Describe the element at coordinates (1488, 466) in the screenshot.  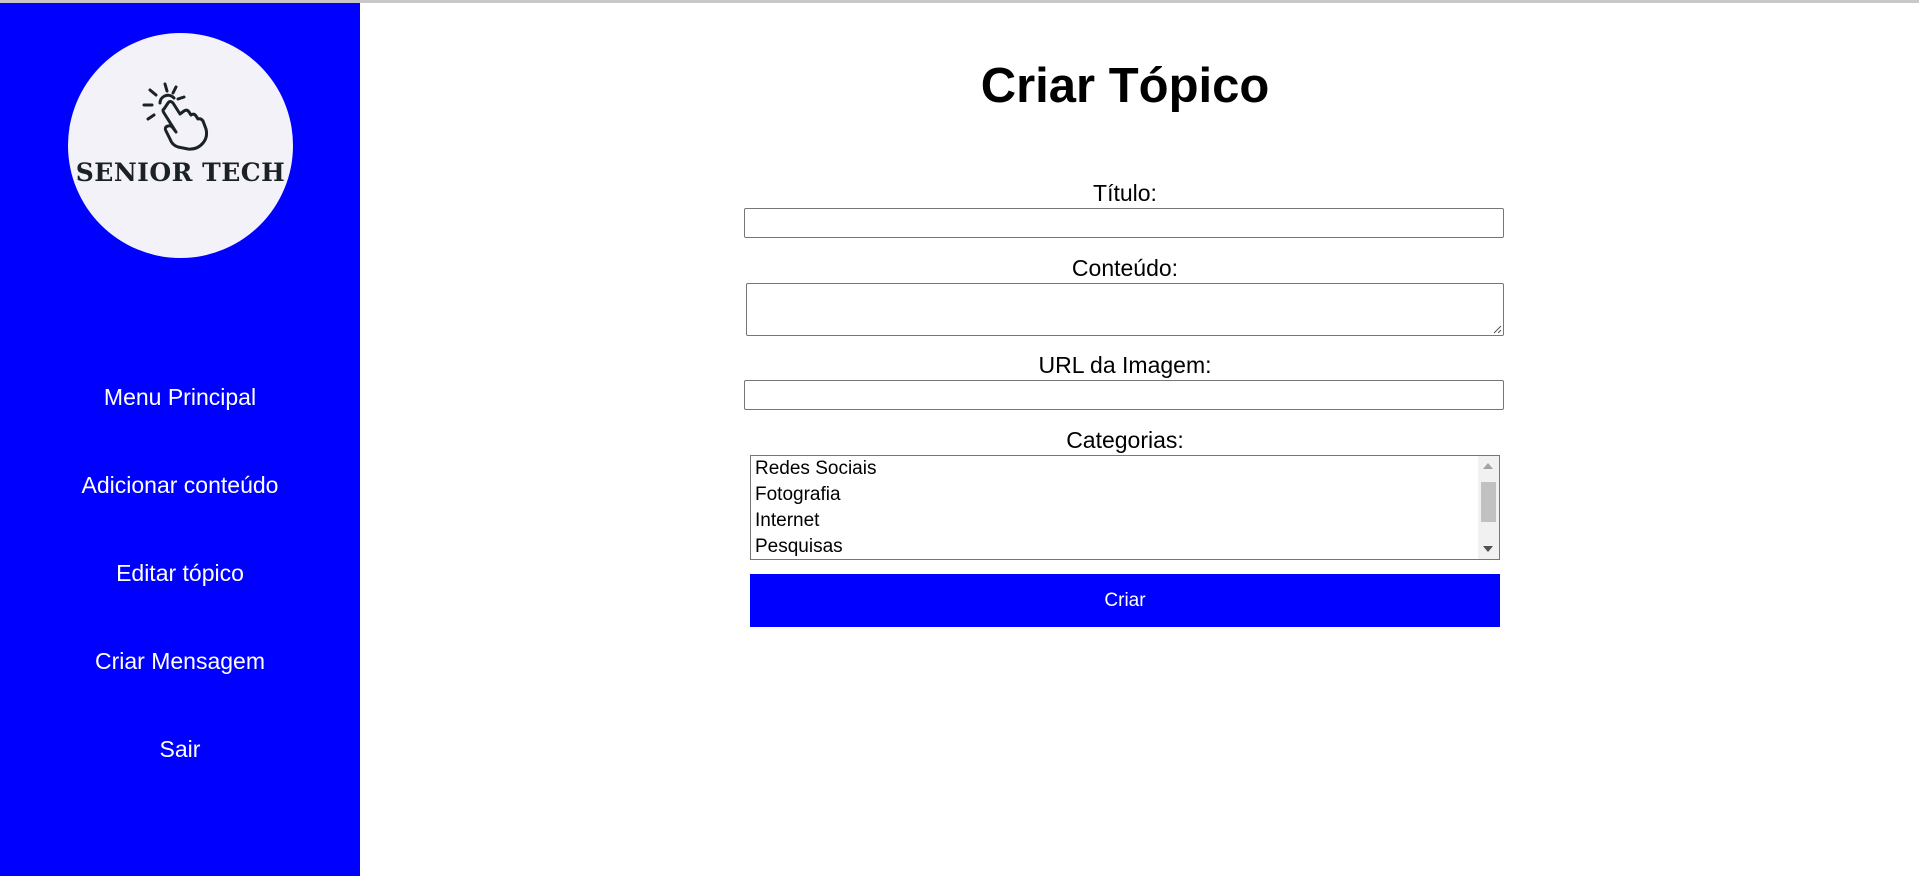
I see `scroll-up-icon` at that location.